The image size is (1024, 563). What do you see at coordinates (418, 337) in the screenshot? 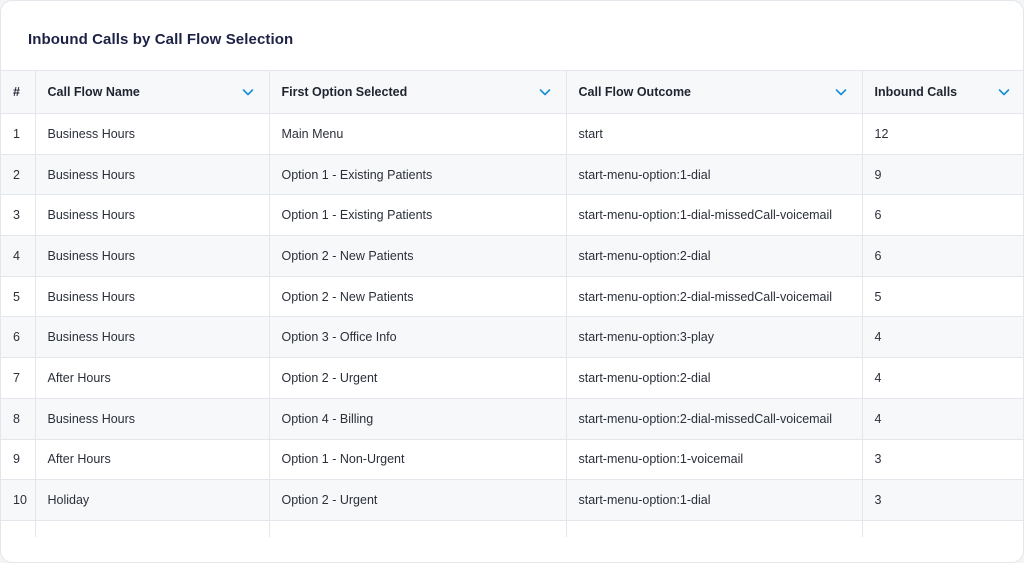
I see `cell-first-option: Option 3 - Office Info` at bounding box center [418, 337].